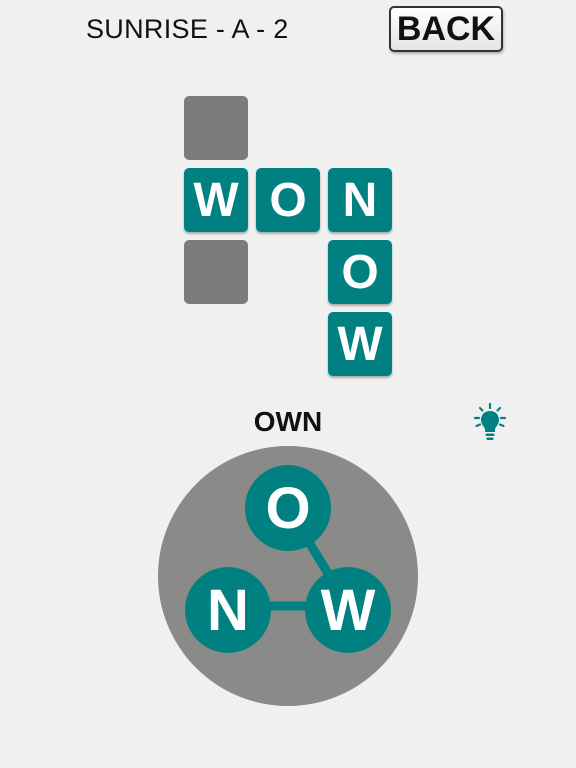 This screenshot has width=576, height=768. What do you see at coordinates (360, 200) in the screenshot?
I see `letter-cell: N` at bounding box center [360, 200].